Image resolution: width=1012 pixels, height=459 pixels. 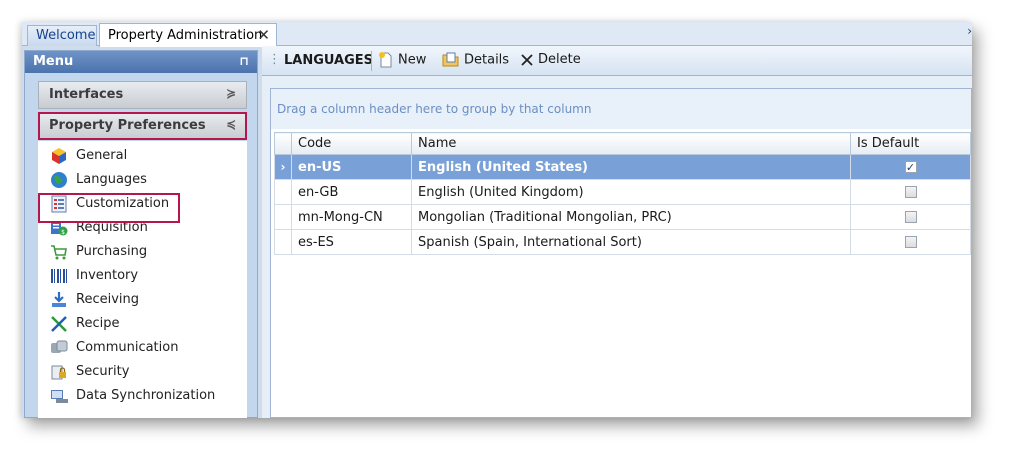 What do you see at coordinates (527, 59) in the screenshot?
I see `delete-icon` at bounding box center [527, 59].